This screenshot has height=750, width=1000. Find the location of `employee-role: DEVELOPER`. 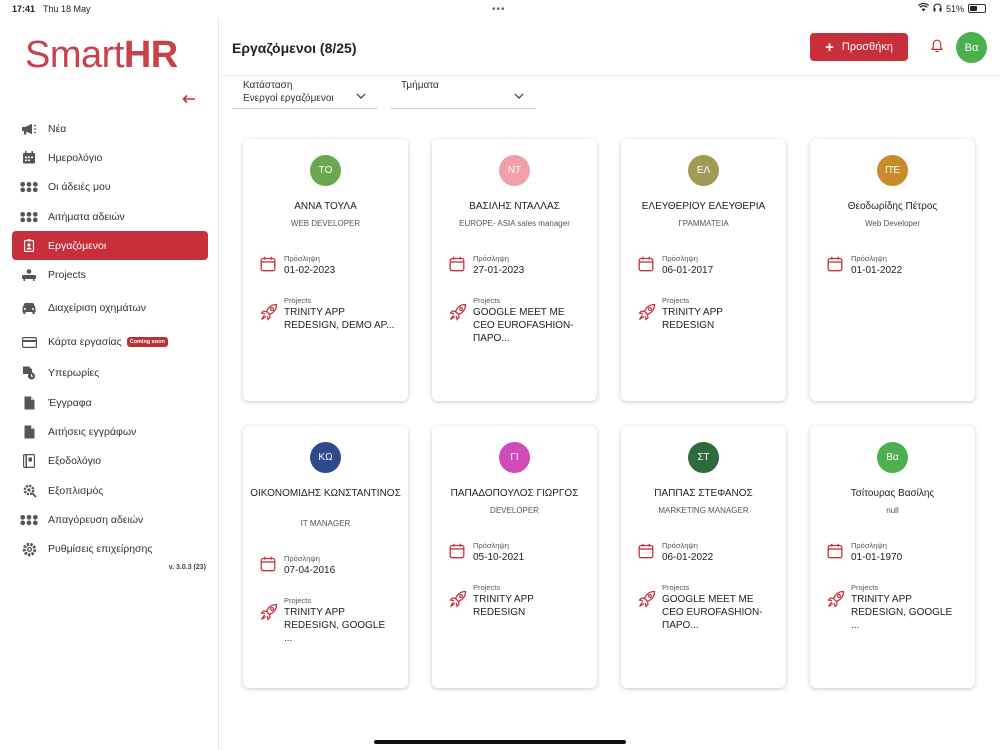

employee-role: DEVELOPER is located at coordinates (514, 510).